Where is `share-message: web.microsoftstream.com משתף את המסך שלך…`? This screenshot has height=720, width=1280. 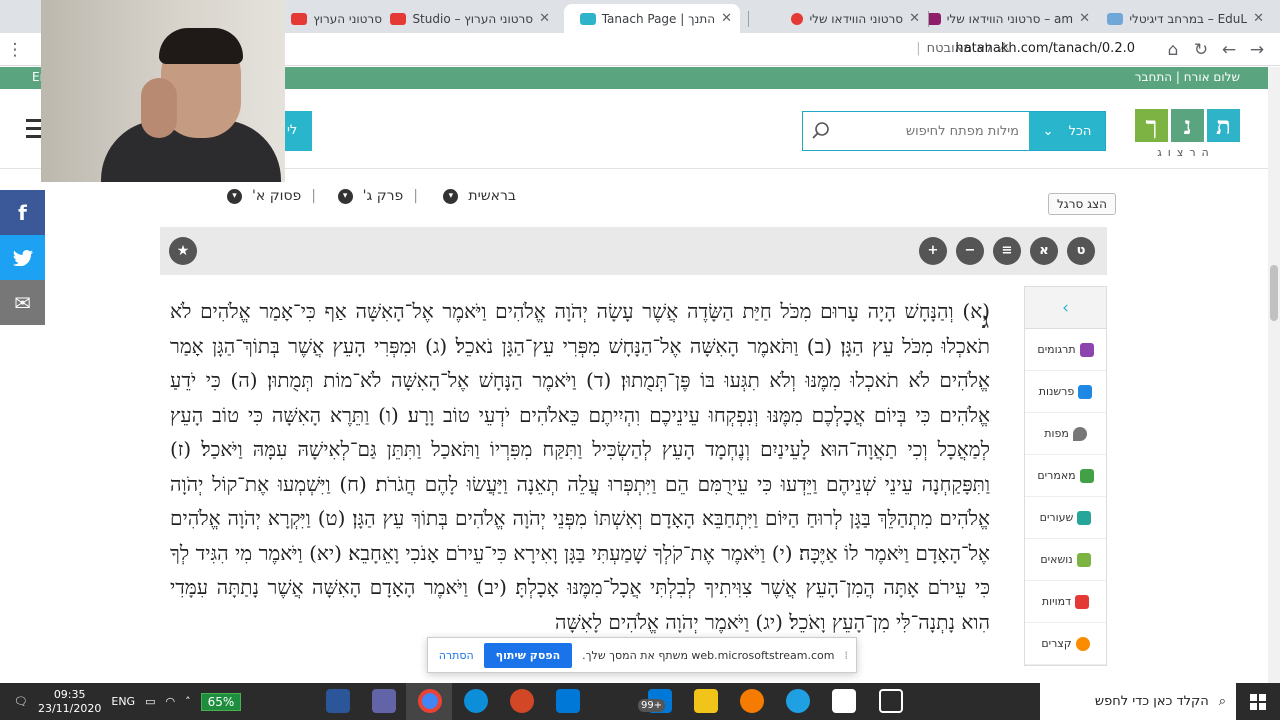
share-message: web.microsoftstream.com משתף את המסך שלך… is located at coordinates (708, 655).